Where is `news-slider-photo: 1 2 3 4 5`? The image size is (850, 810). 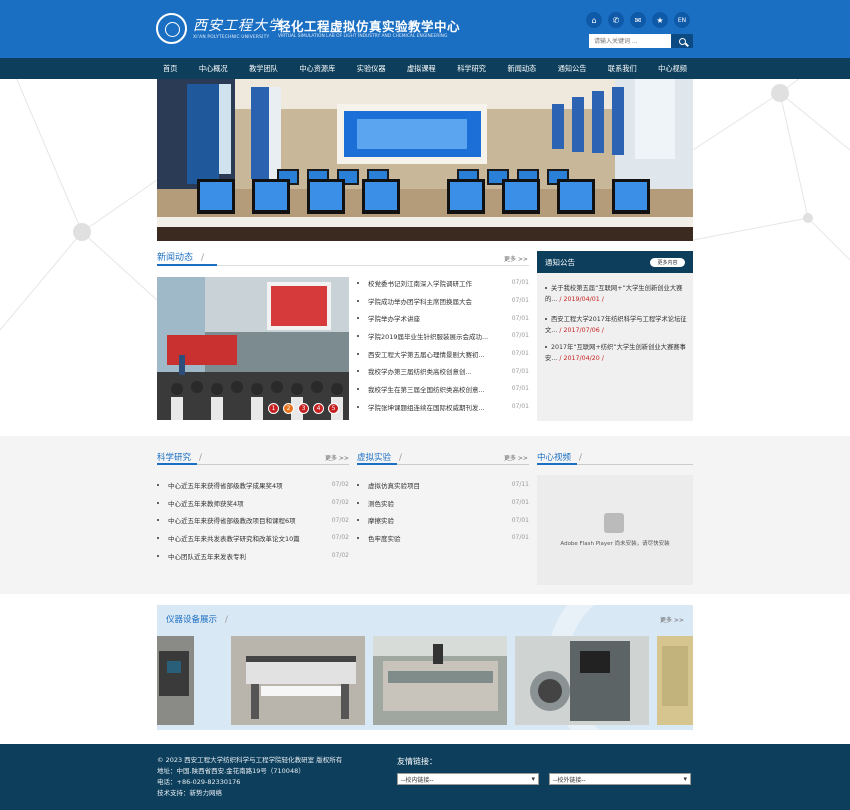 news-slider-photo: 1 2 3 4 5 is located at coordinates (253, 348).